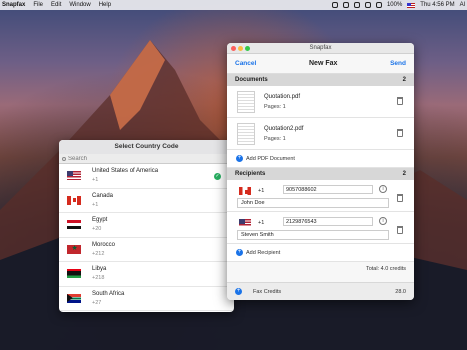 The image size is (467, 350). I want to click on window-titlebar: Snapfax, so click(320, 48).